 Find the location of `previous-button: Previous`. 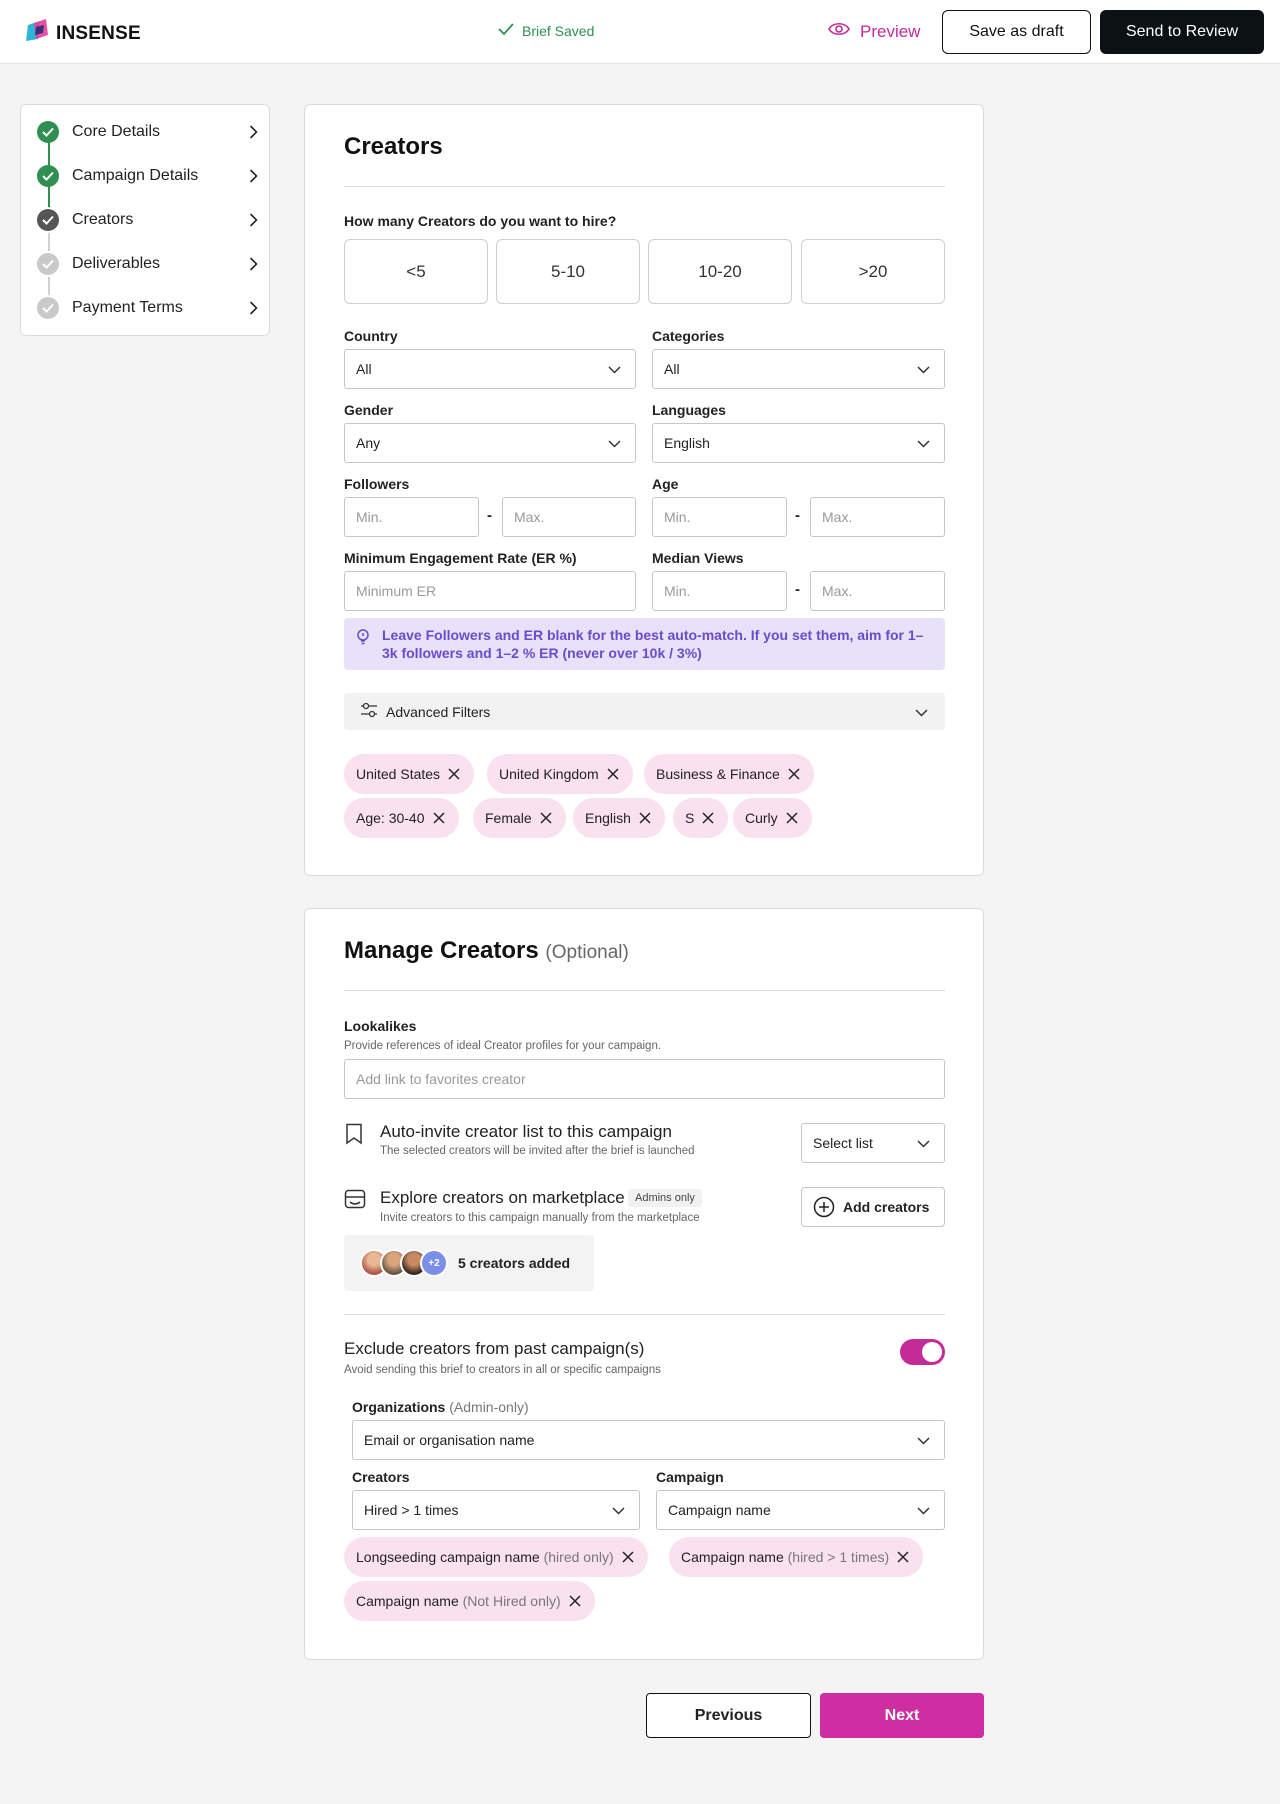

previous-button: Previous is located at coordinates (728, 1715).